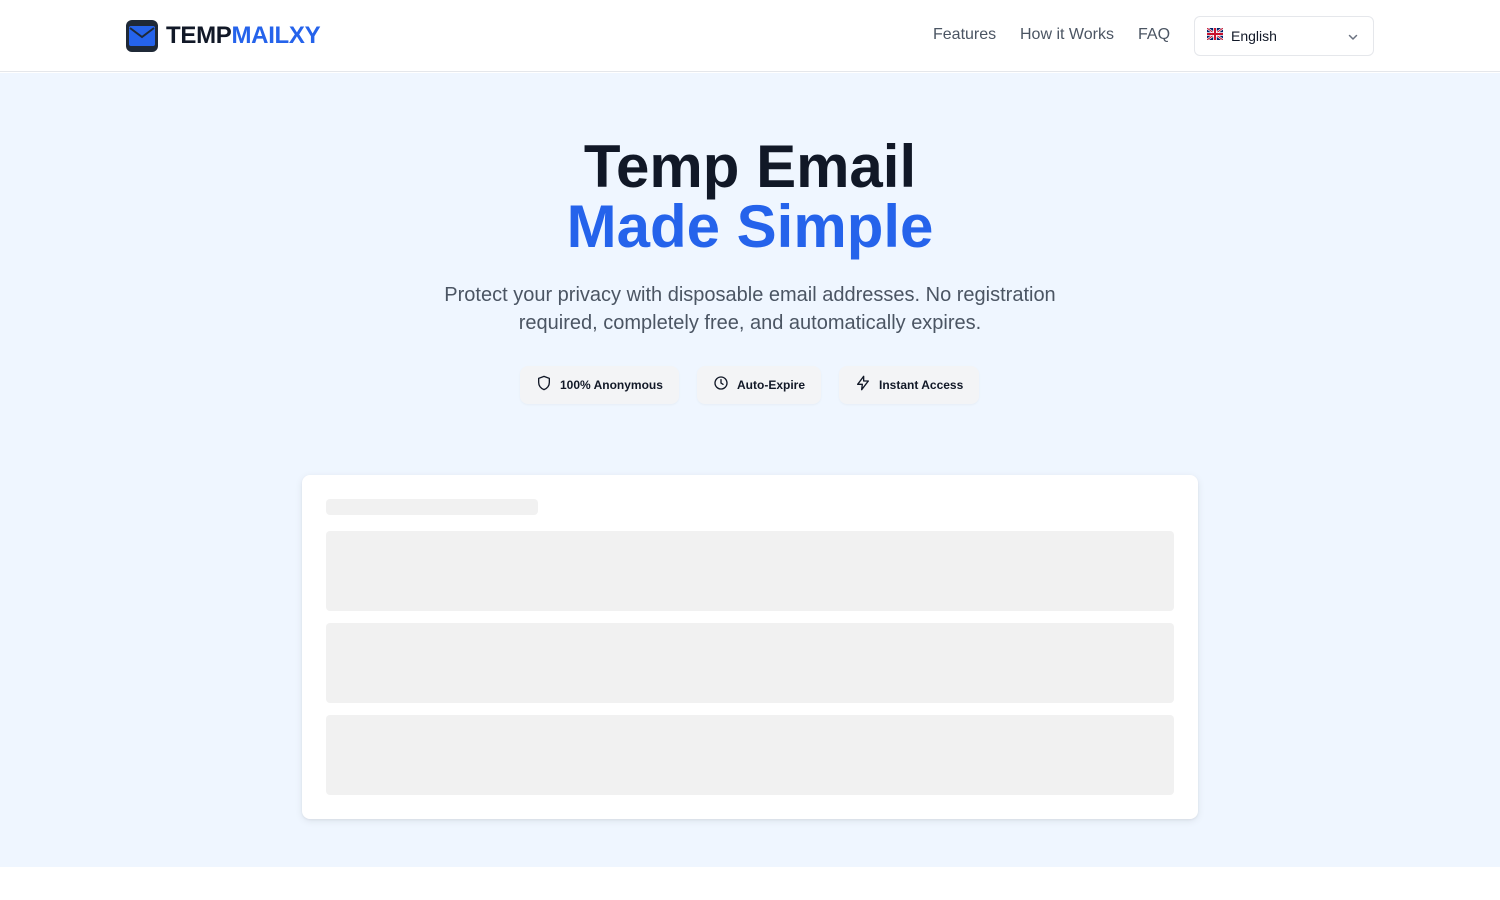 This screenshot has height=900, width=1500. Describe the element at coordinates (964, 35) in the screenshot. I see `nav-link-features: Features` at that location.